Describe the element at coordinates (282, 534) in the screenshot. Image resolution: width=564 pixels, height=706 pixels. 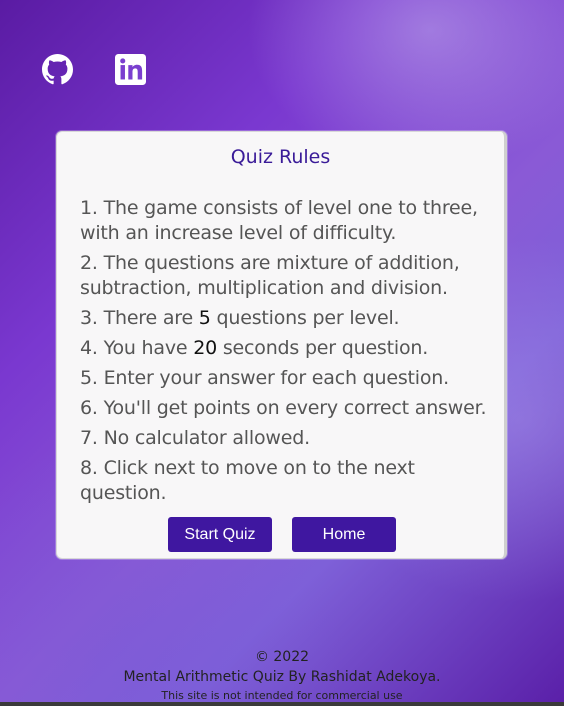
I see `action-buttons: Start Quiz Home` at that location.